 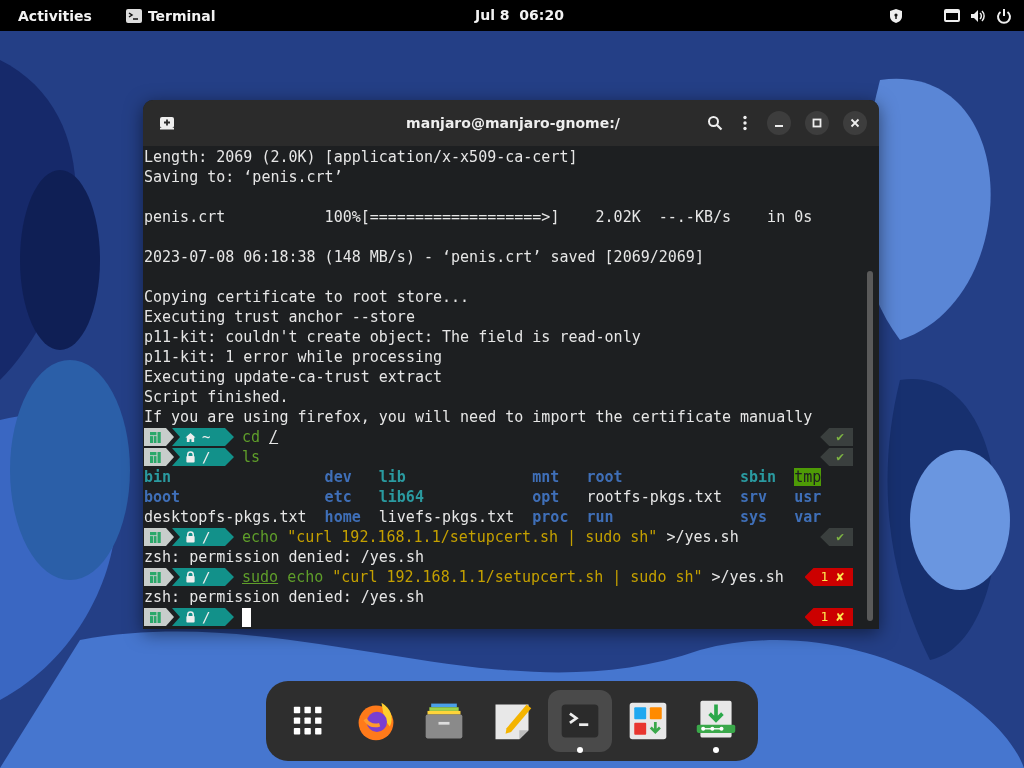 I want to click on display-icon, so click(x=952, y=15).